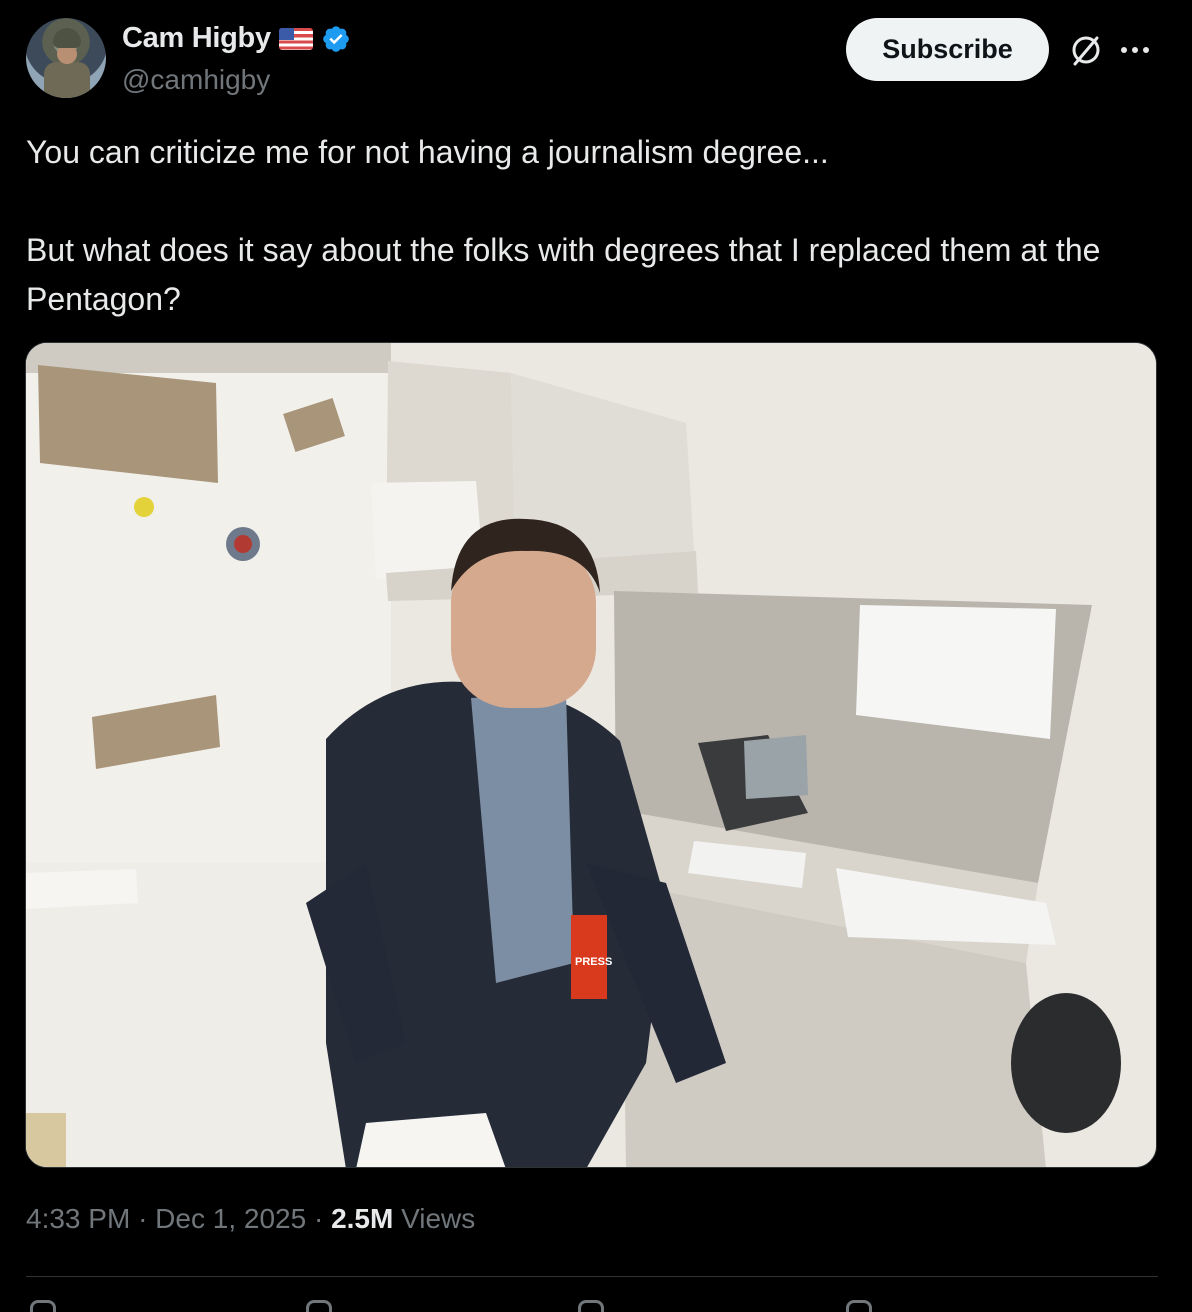  What do you see at coordinates (362, 1218) in the screenshot?
I see `views-count: 2.5M` at bounding box center [362, 1218].